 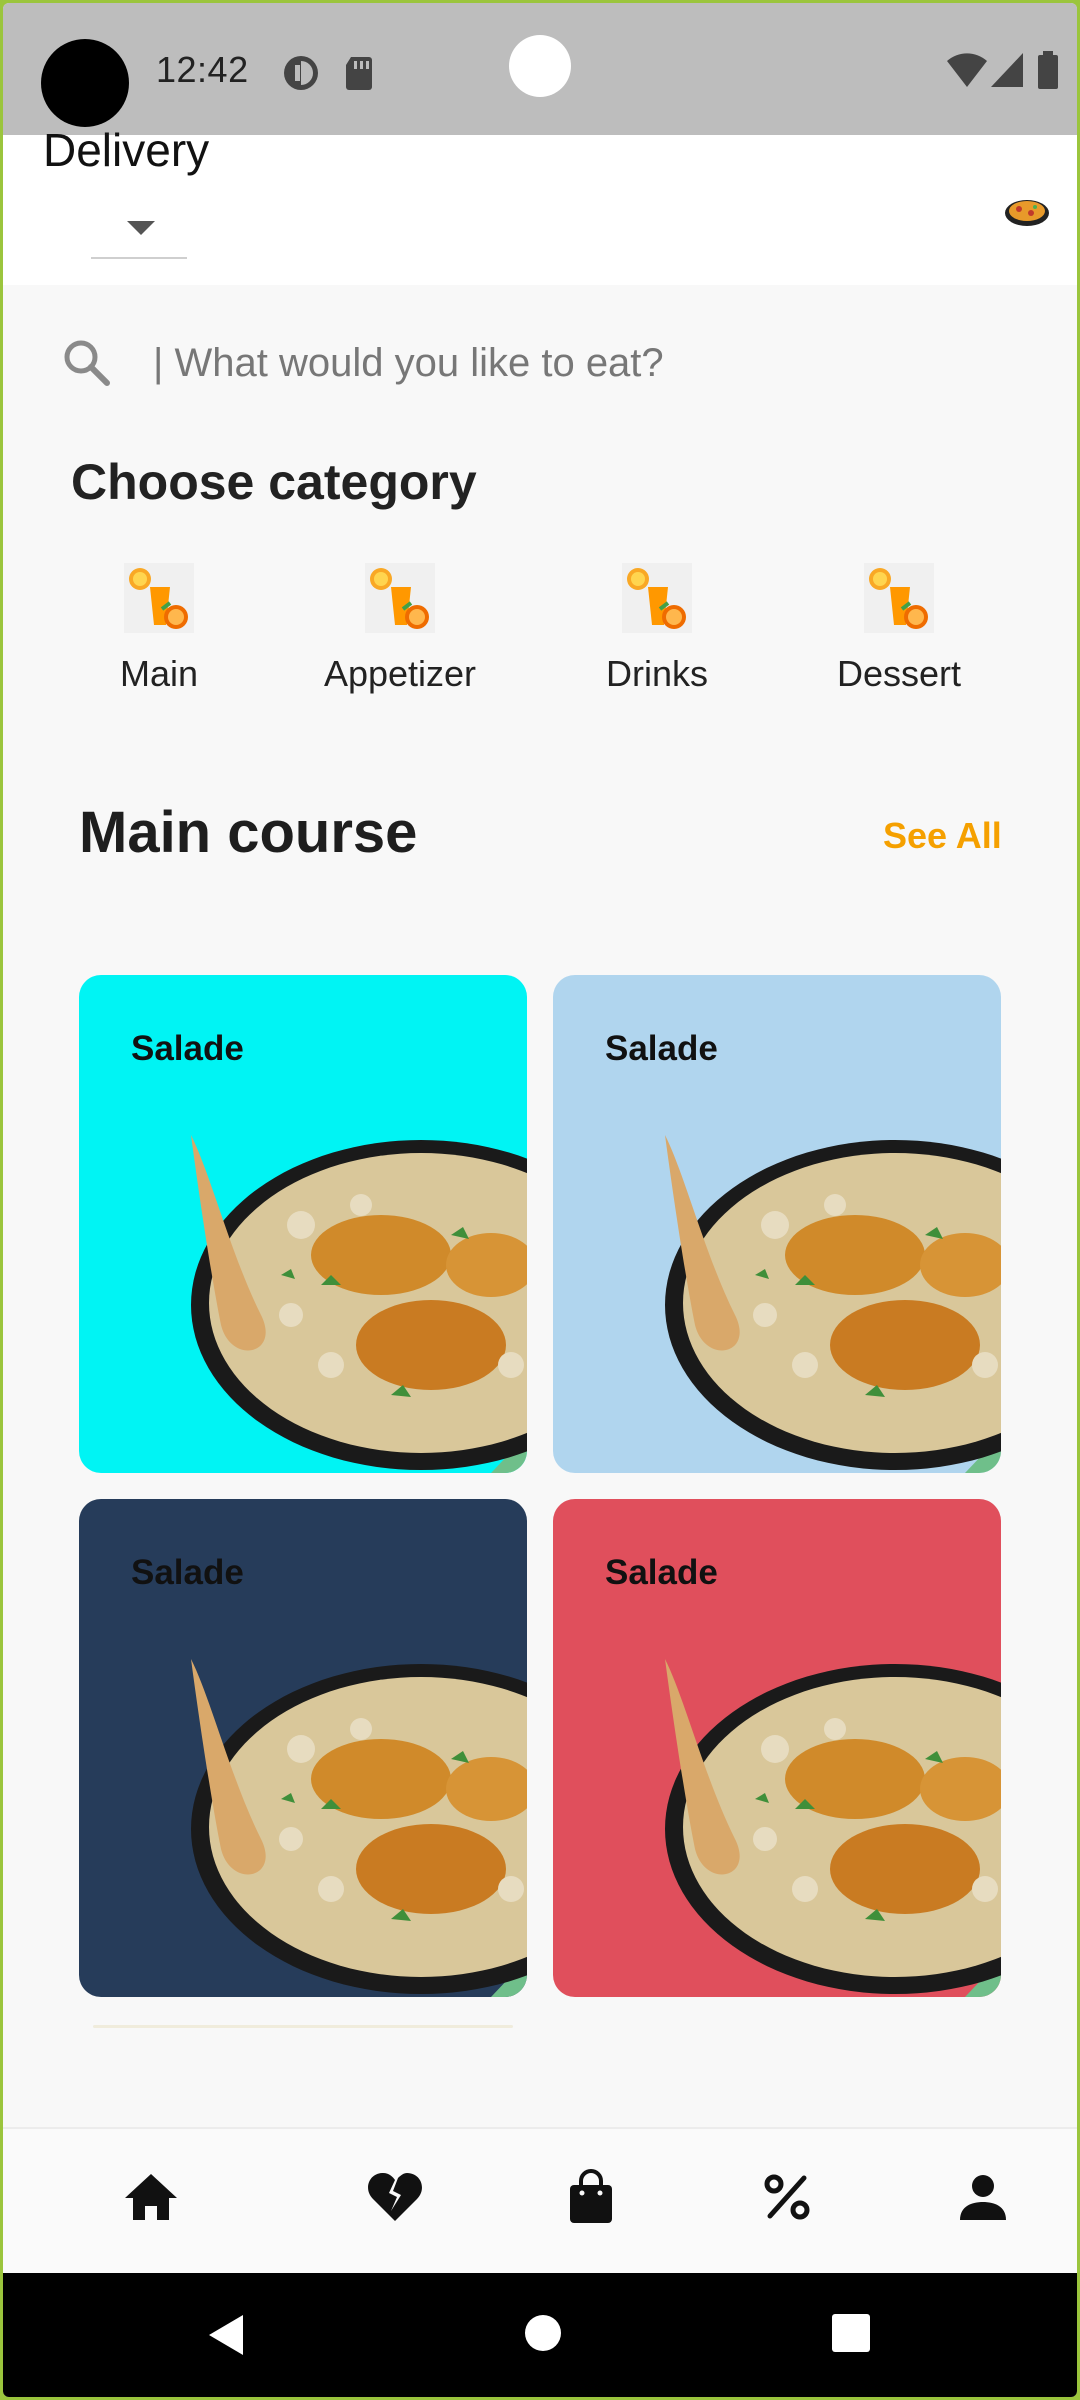 I want to click on nav-home, so click(x=151, y=2197).